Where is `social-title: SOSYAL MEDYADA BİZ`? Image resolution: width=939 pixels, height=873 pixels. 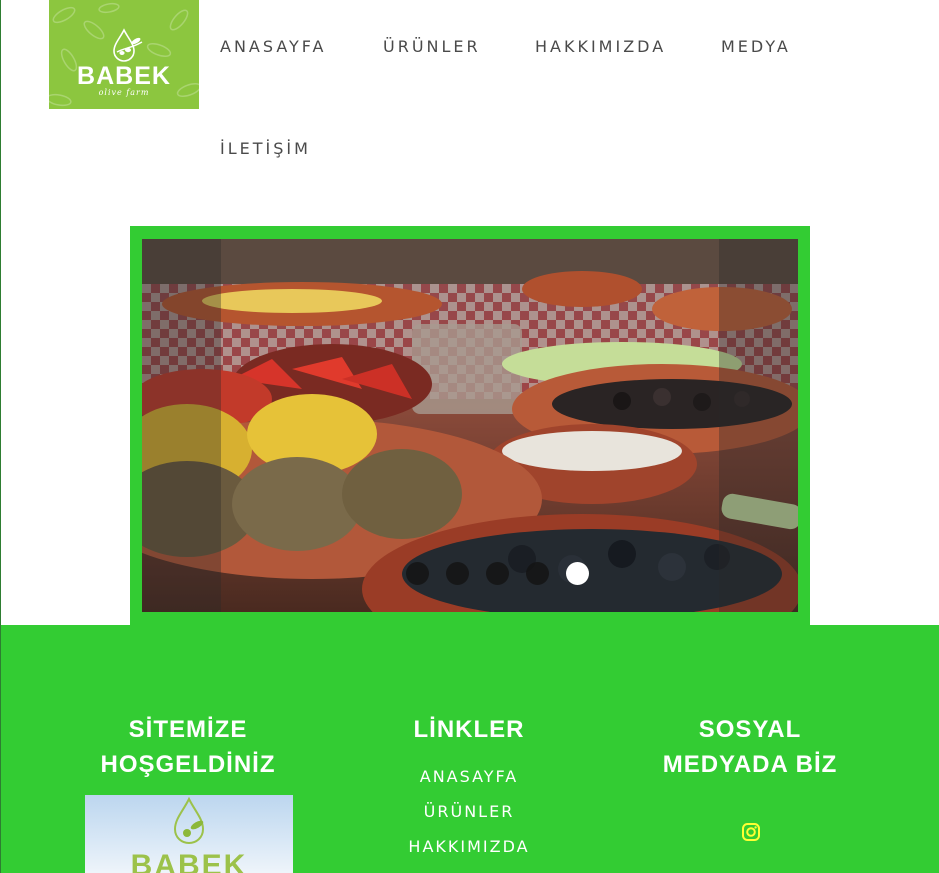 social-title: SOSYAL MEDYADA BİZ is located at coordinates (750, 747).